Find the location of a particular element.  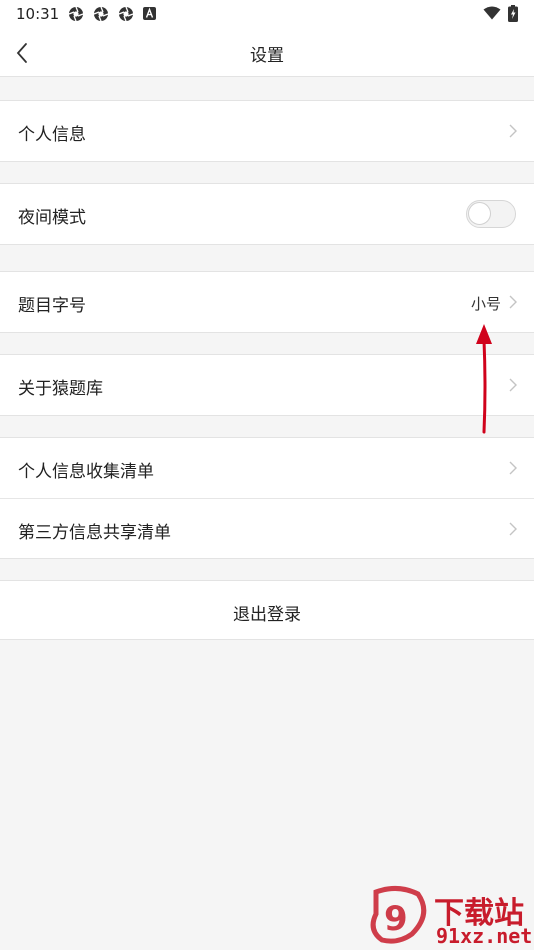

personal-info-row: 个人信息 is located at coordinates (267, 131).